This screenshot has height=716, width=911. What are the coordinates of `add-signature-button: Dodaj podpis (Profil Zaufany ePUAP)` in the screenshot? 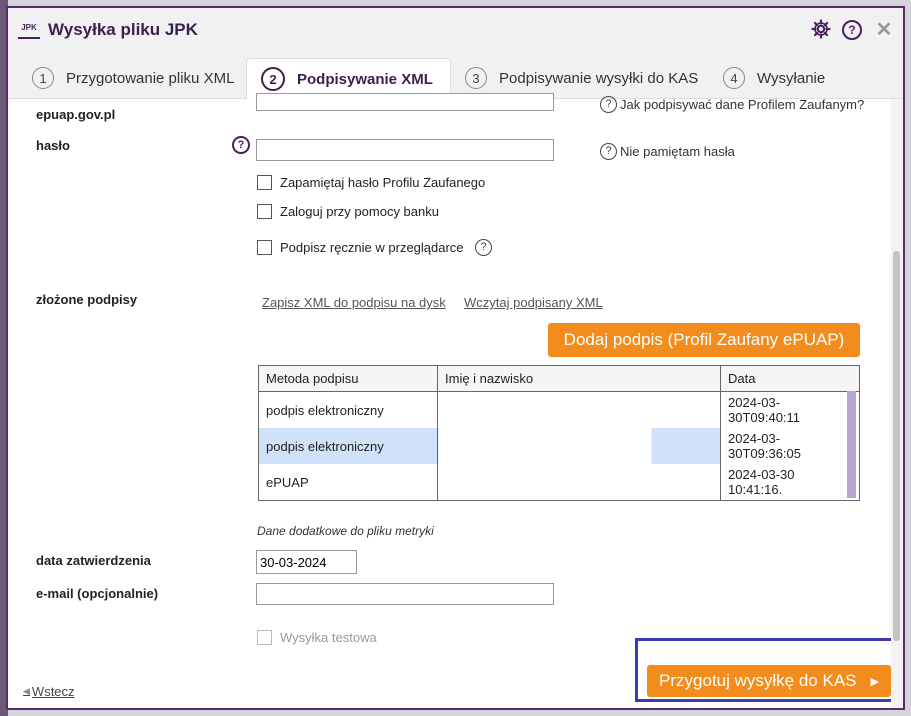 It's located at (704, 340).